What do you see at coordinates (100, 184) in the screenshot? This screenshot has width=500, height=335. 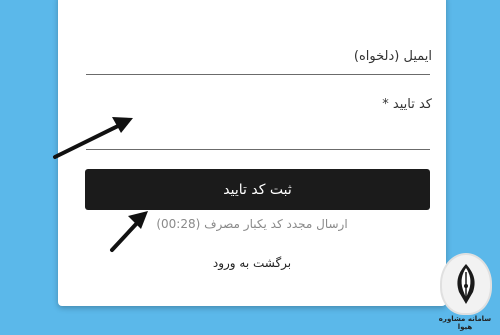 I see `annotation-arrows` at bounding box center [100, 184].